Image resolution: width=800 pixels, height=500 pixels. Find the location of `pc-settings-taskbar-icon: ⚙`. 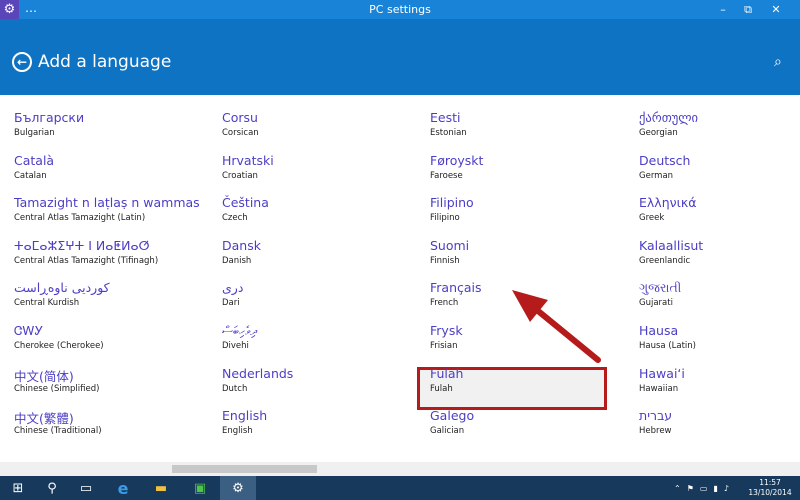

pc-settings-taskbar-icon: ⚙ is located at coordinates (238, 488).